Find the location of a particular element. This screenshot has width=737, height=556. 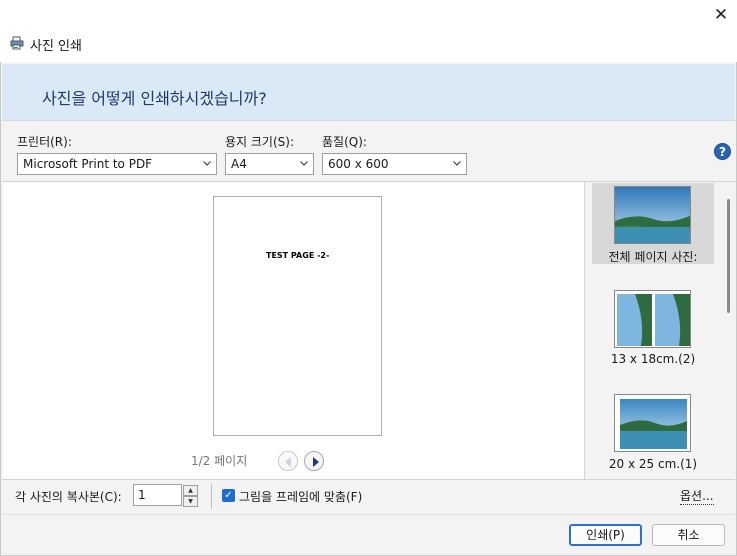

printer-icon is located at coordinates (17, 43).